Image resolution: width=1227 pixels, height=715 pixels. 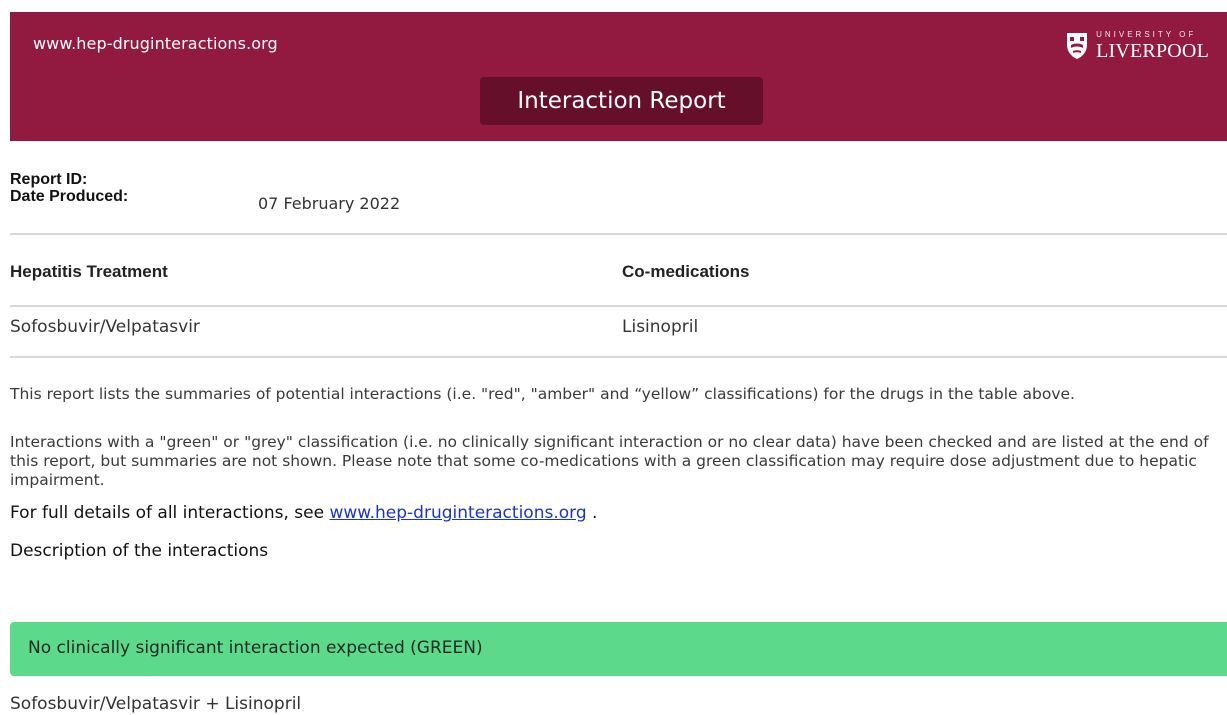 What do you see at coordinates (1152, 51) in the screenshot?
I see `logo-main-text: LIVERPOOL` at bounding box center [1152, 51].